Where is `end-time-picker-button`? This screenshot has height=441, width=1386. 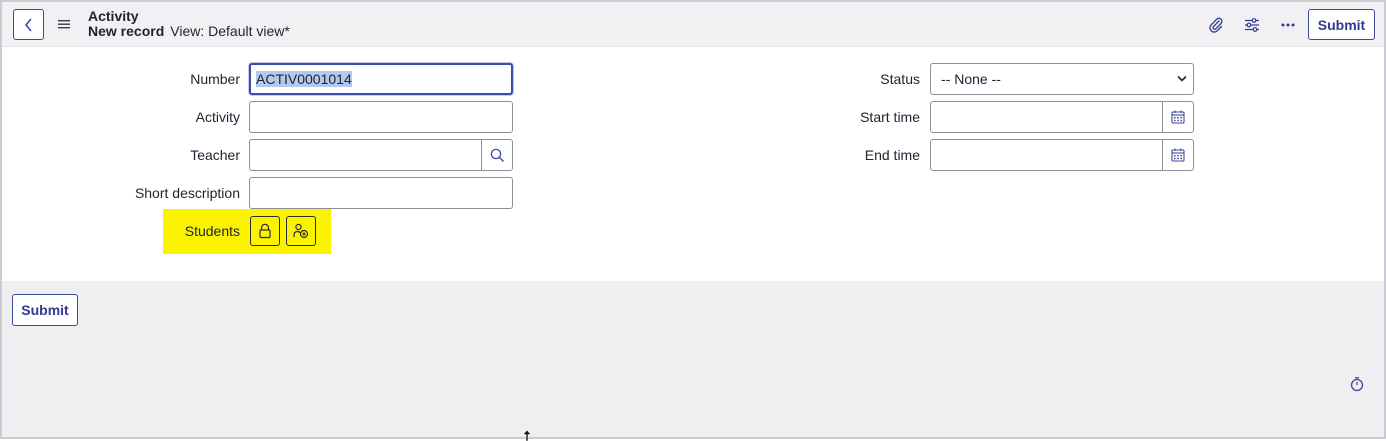 end-time-picker-button is located at coordinates (1178, 155).